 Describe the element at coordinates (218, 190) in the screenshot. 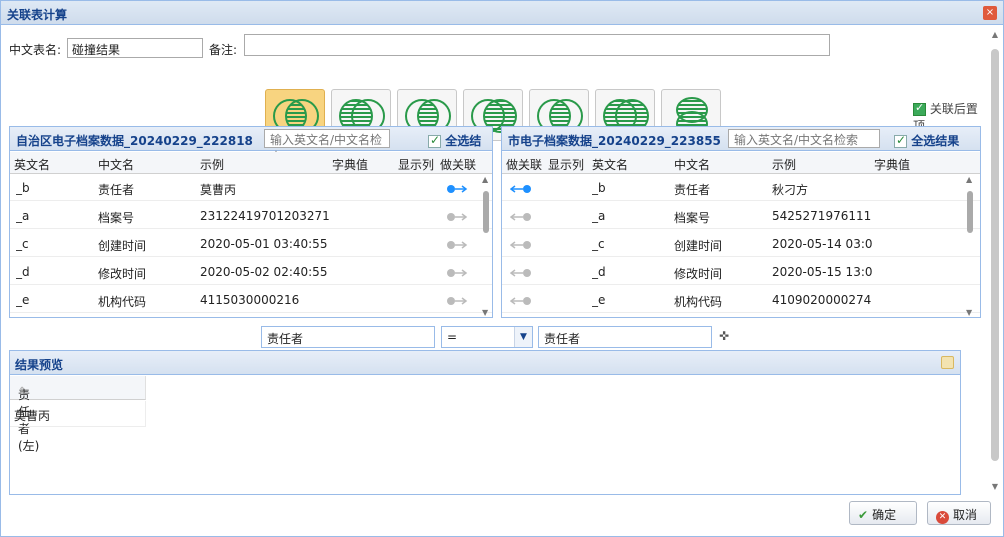

I see `cell-example: 莫曹丙` at that location.